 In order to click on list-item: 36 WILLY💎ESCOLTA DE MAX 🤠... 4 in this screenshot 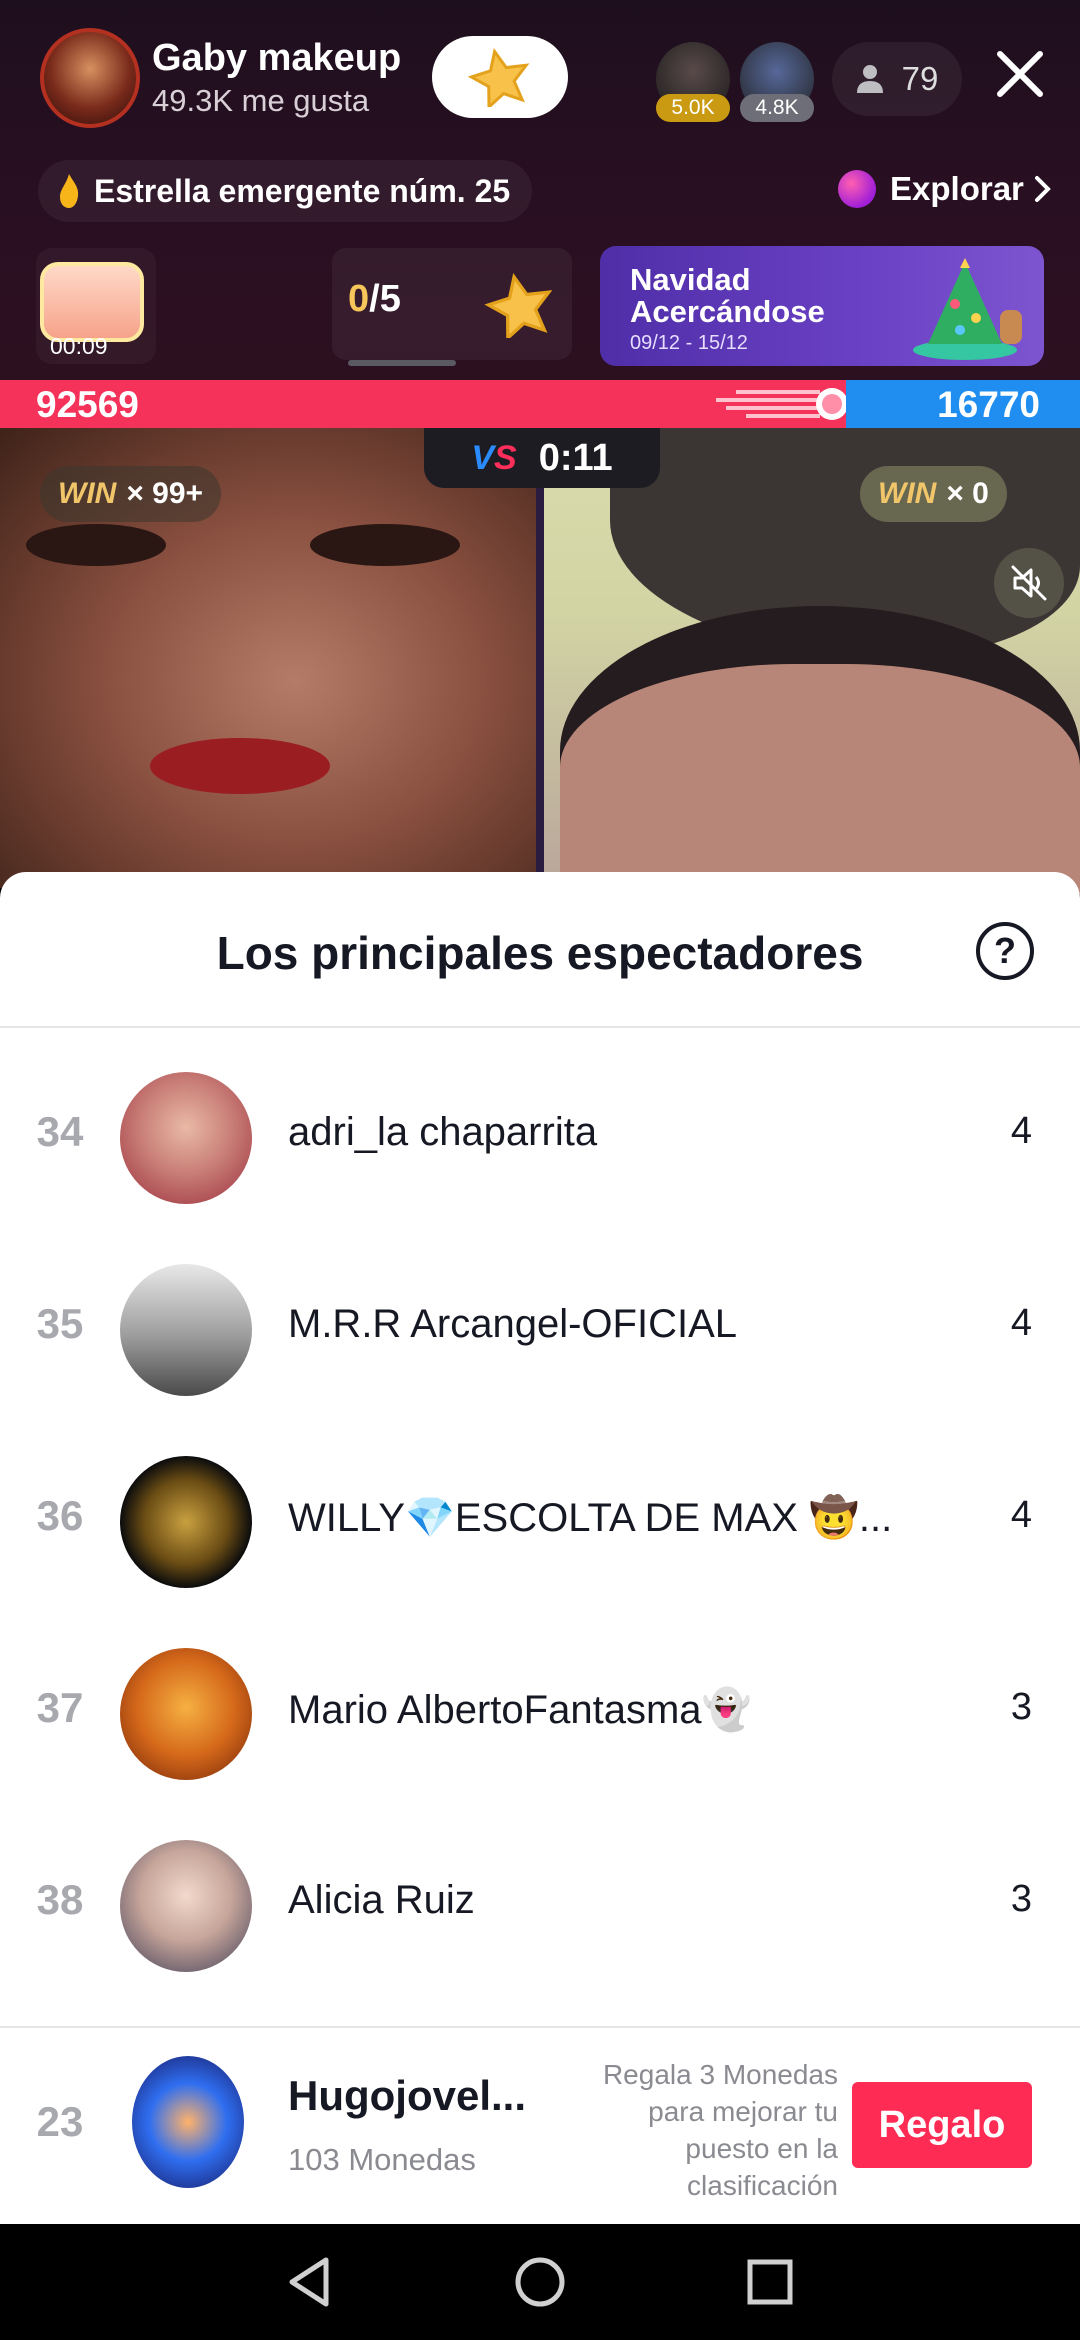, I will do `click(540, 1522)`.